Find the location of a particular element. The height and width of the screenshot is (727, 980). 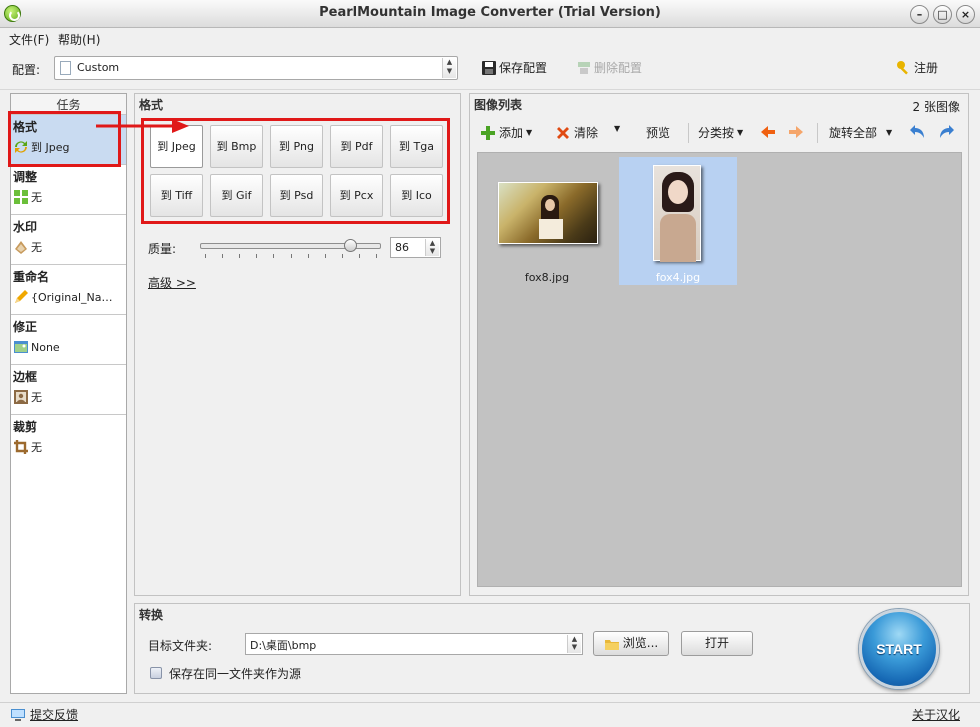

crop-icon is located at coordinates (21, 447).